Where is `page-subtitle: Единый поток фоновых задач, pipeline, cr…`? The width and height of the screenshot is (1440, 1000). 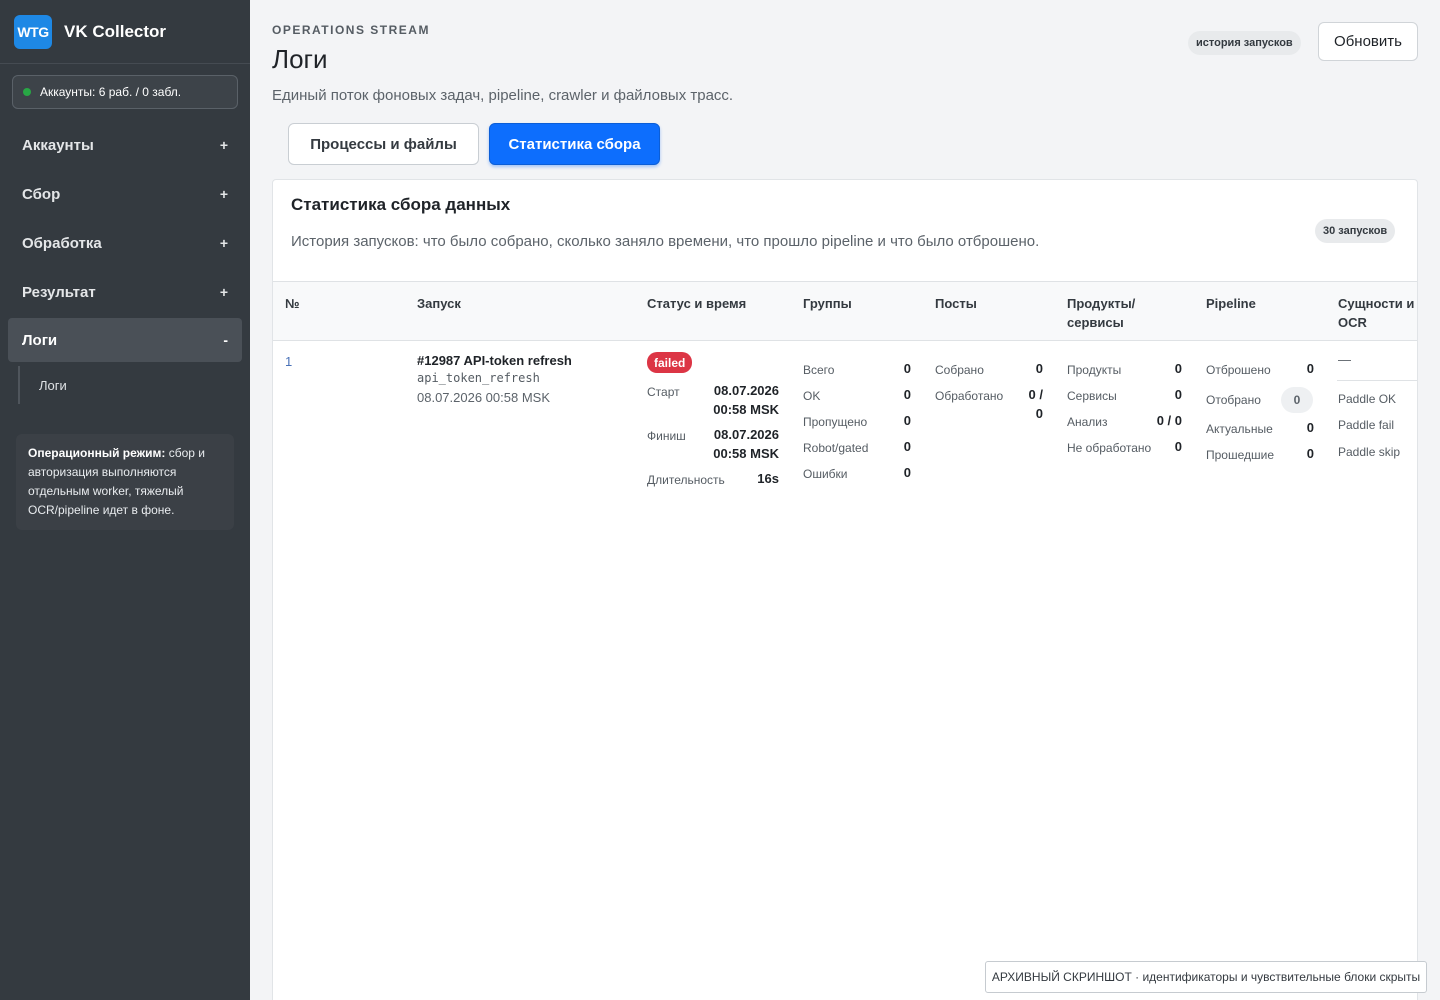 page-subtitle: Единый поток фоновых задач, pipeline, cr… is located at coordinates (503, 95).